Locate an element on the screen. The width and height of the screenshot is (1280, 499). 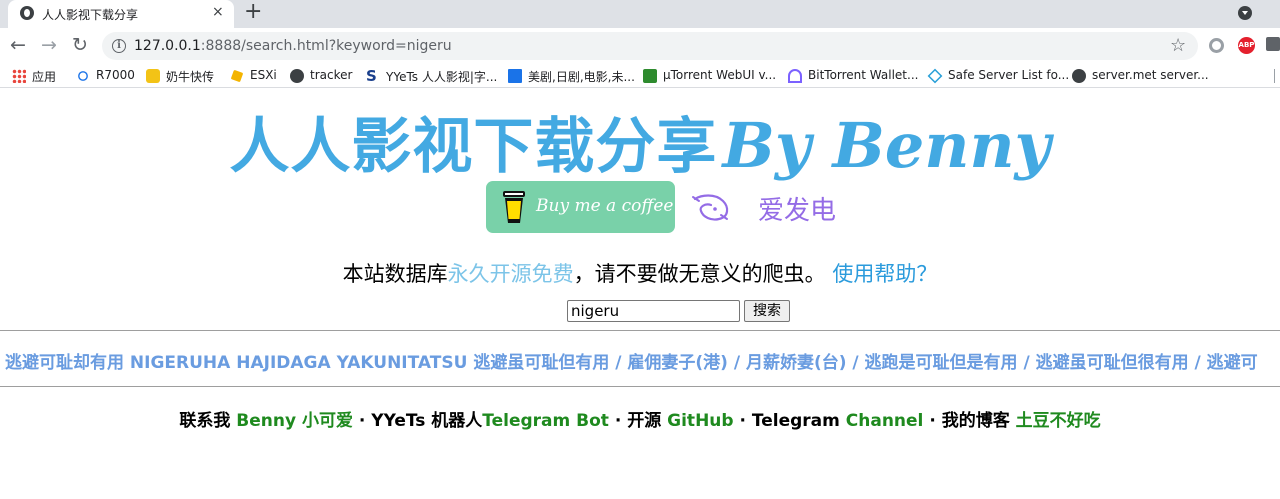
footer-bot-label: YYeTs 机器人 is located at coordinates (427, 421).